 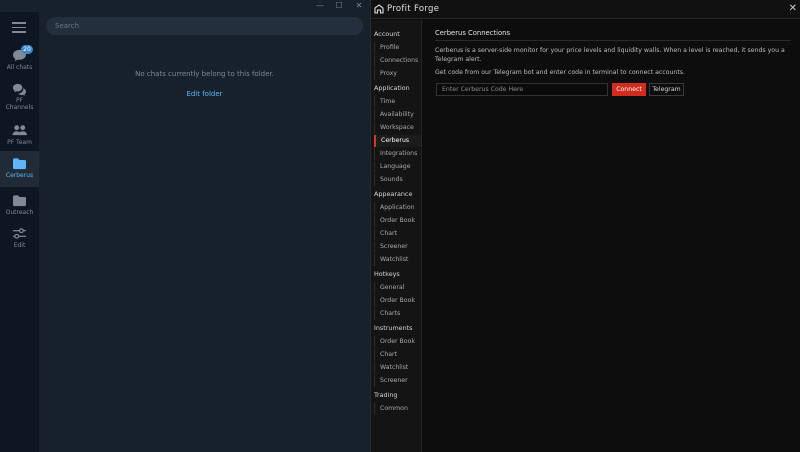 I want to click on section-divider, so click(x=613, y=40).